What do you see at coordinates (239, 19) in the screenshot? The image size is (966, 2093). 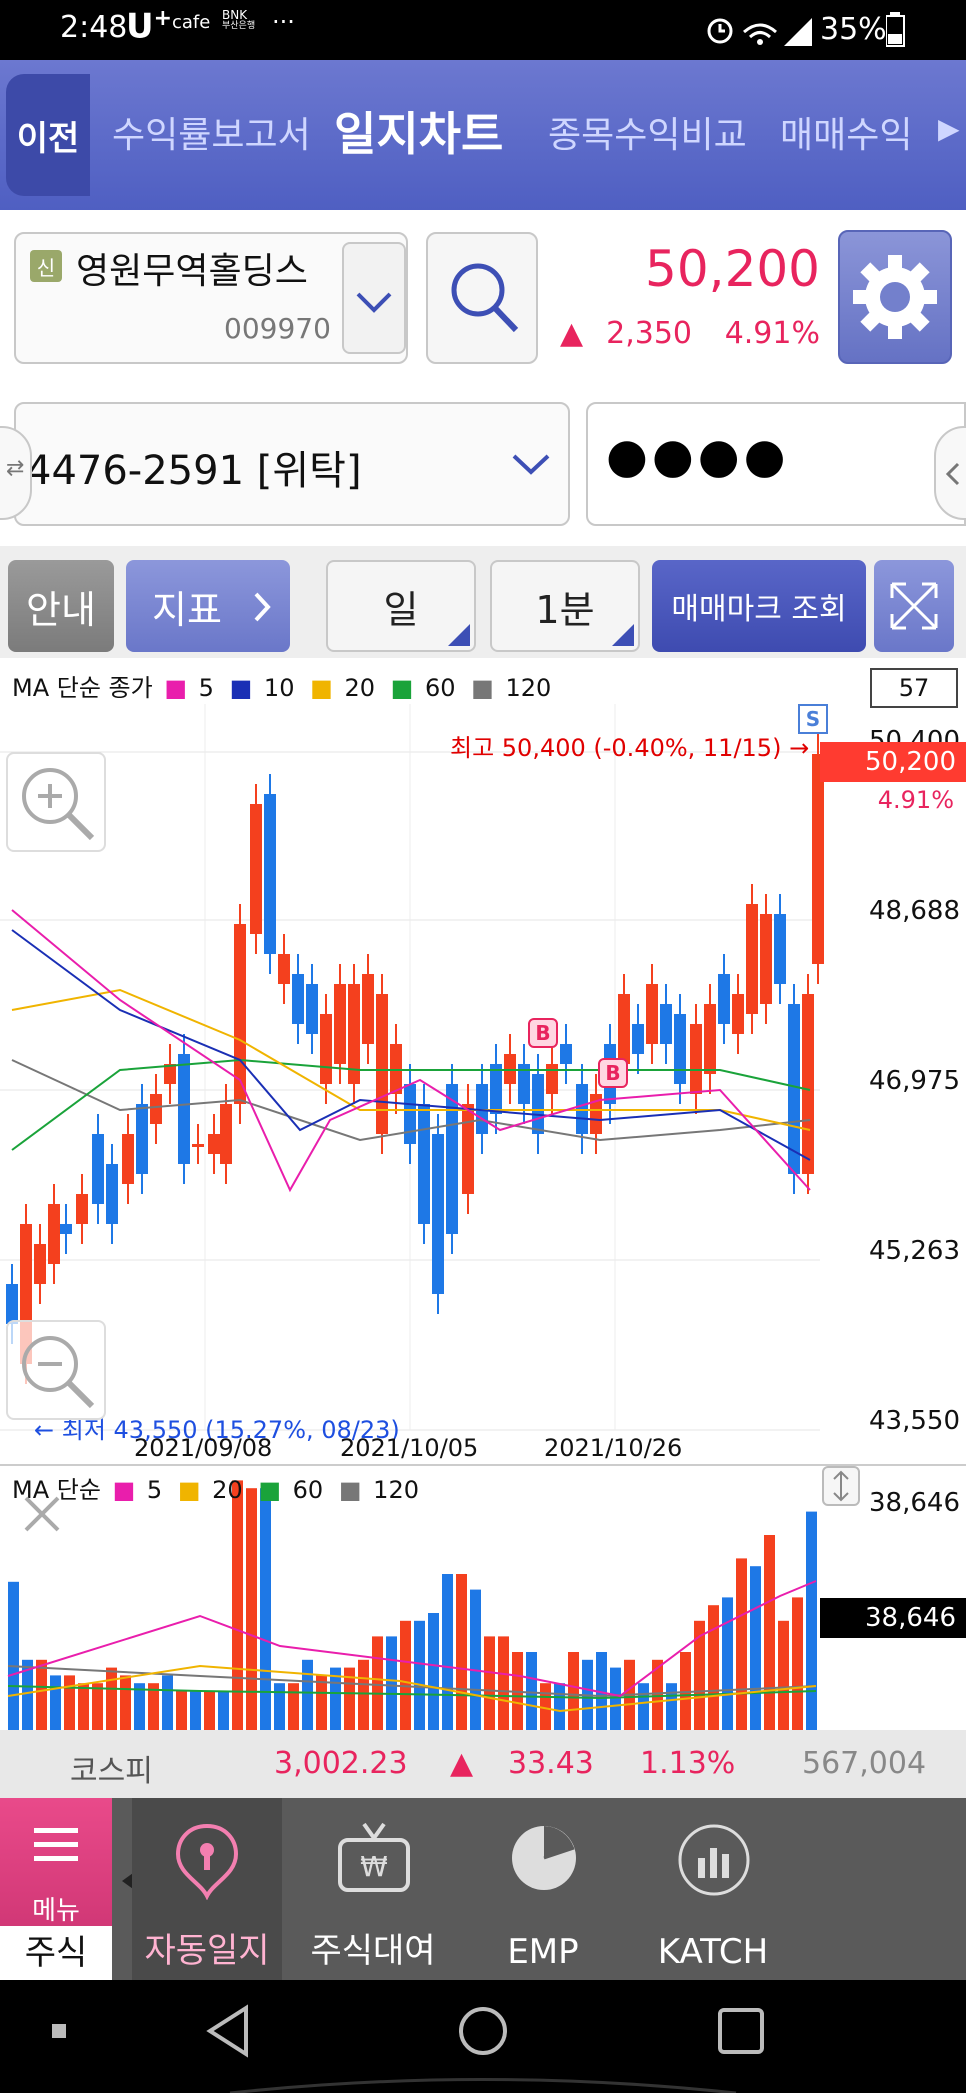 I see `bnk-logo: BNK 부산은행` at bounding box center [239, 19].